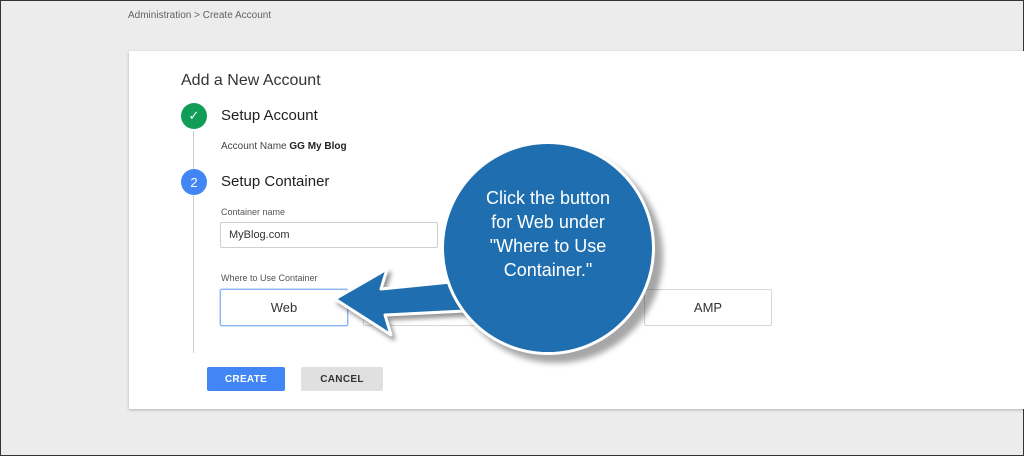 Image resolution: width=1024 pixels, height=456 pixels. What do you see at coordinates (269, 278) in the screenshot?
I see `where-to-use-label: Where to Use Container` at bounding box center [269, 278].